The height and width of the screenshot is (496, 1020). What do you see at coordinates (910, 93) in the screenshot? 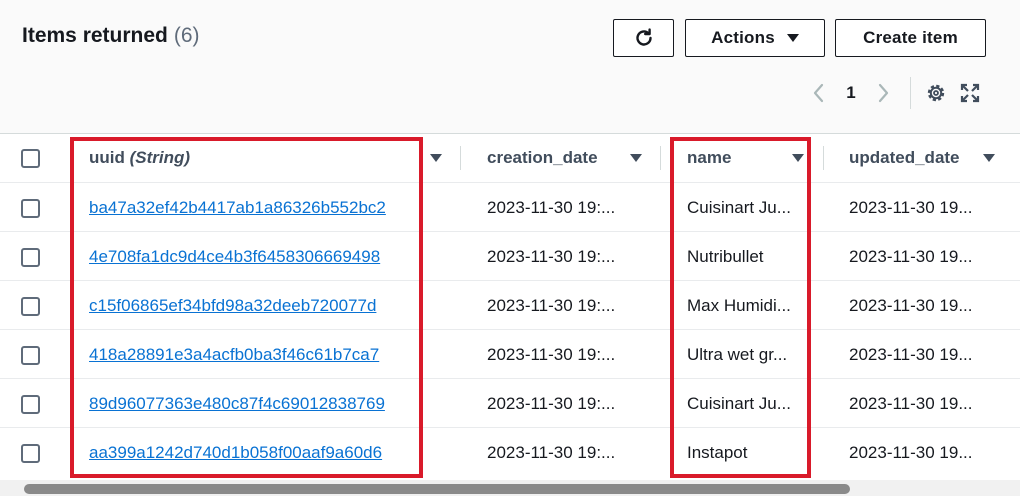
I see `pager-divider` at bounding box center [910, 93].